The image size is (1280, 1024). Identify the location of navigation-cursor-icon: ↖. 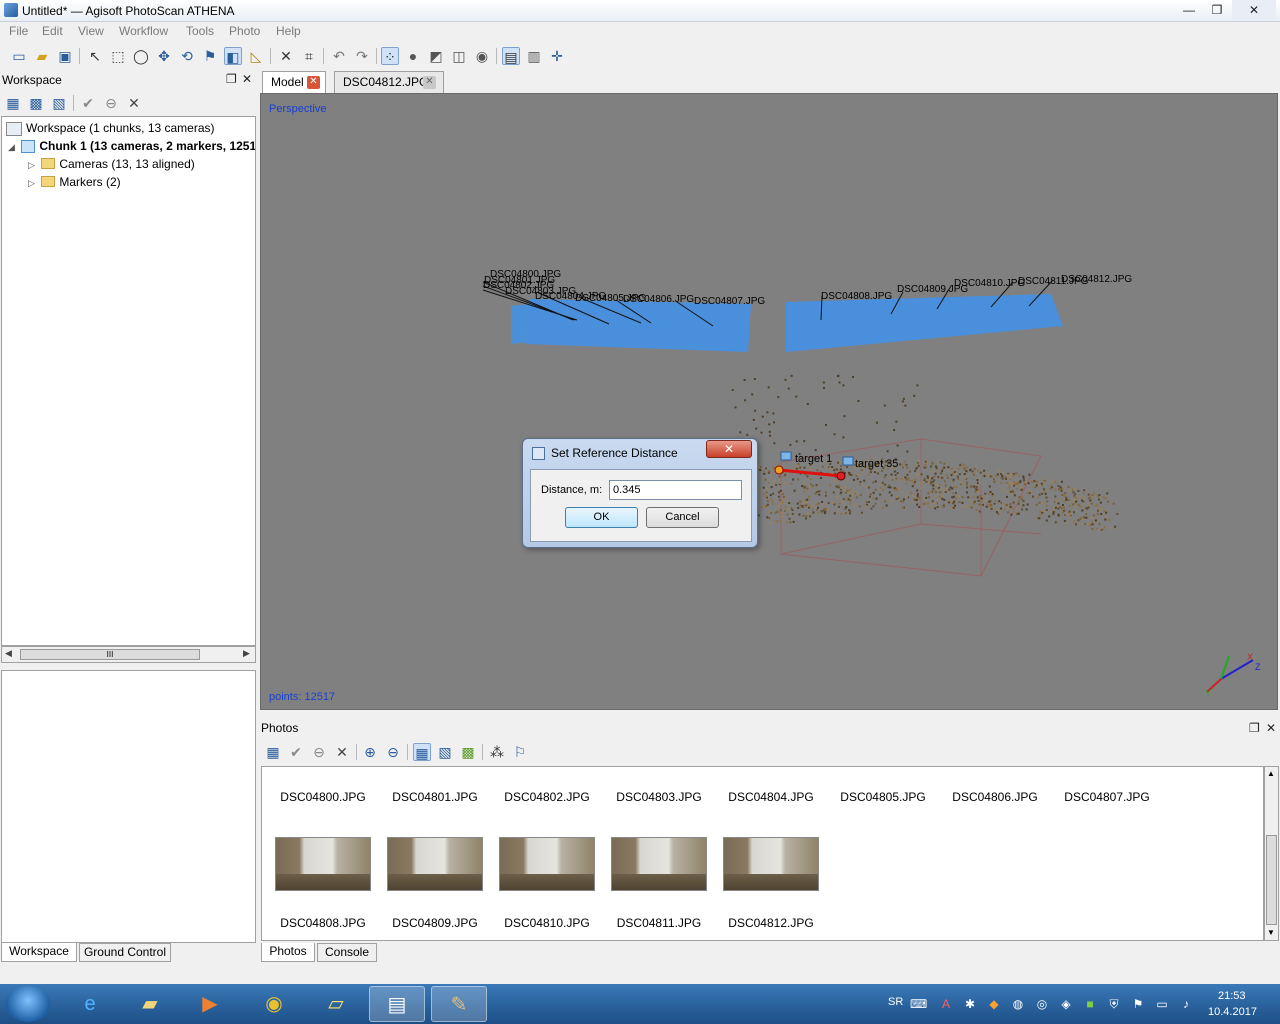
(95, 56).